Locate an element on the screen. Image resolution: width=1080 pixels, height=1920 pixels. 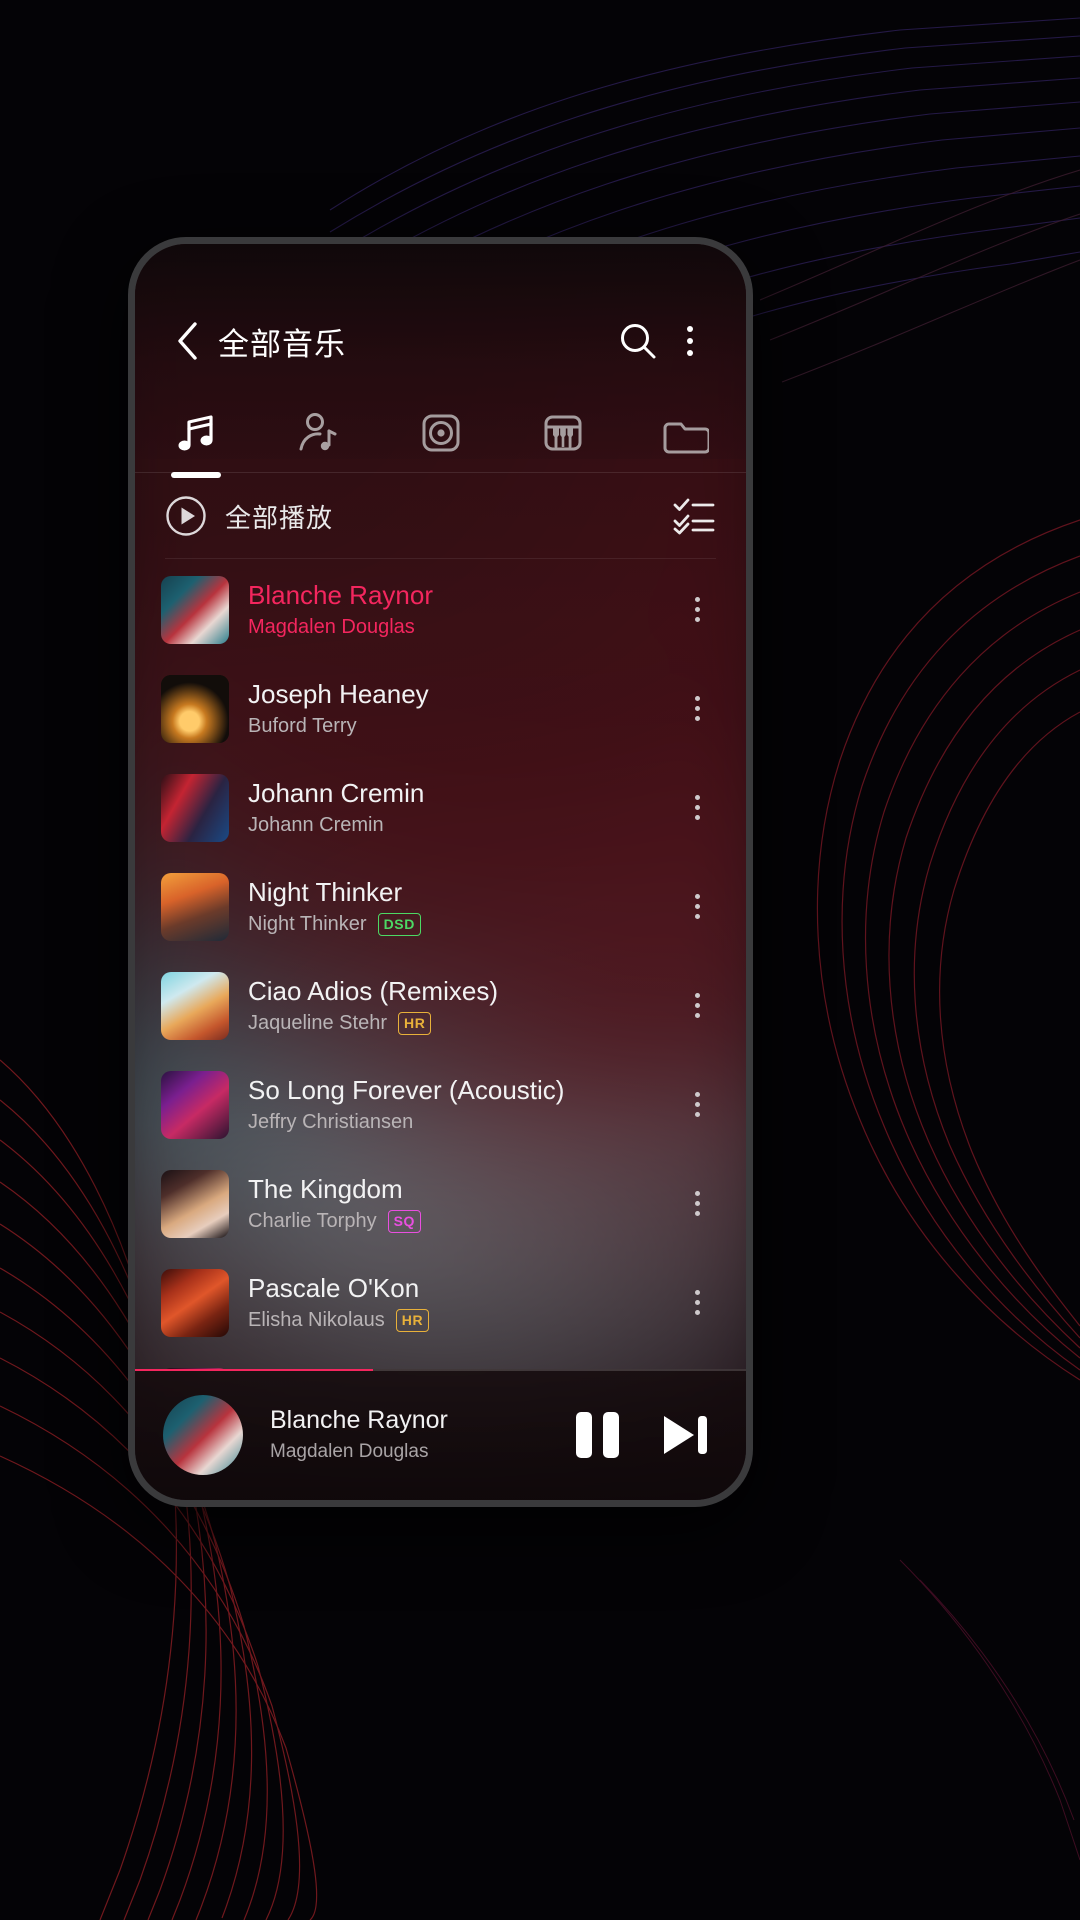
track-subtitle: Magdalen Douglas is located at coordinates (461, 627).